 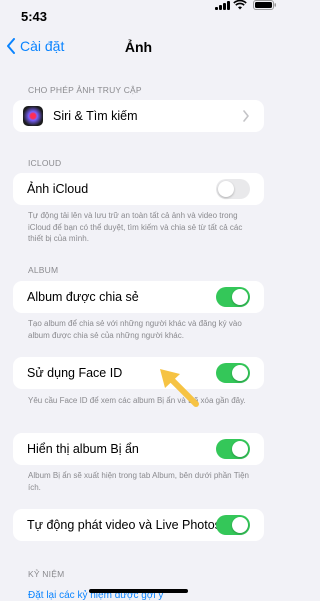 I want to click on hidden-album-label: Hiển thị album Bị ẩn, so click(x=83, y=449).